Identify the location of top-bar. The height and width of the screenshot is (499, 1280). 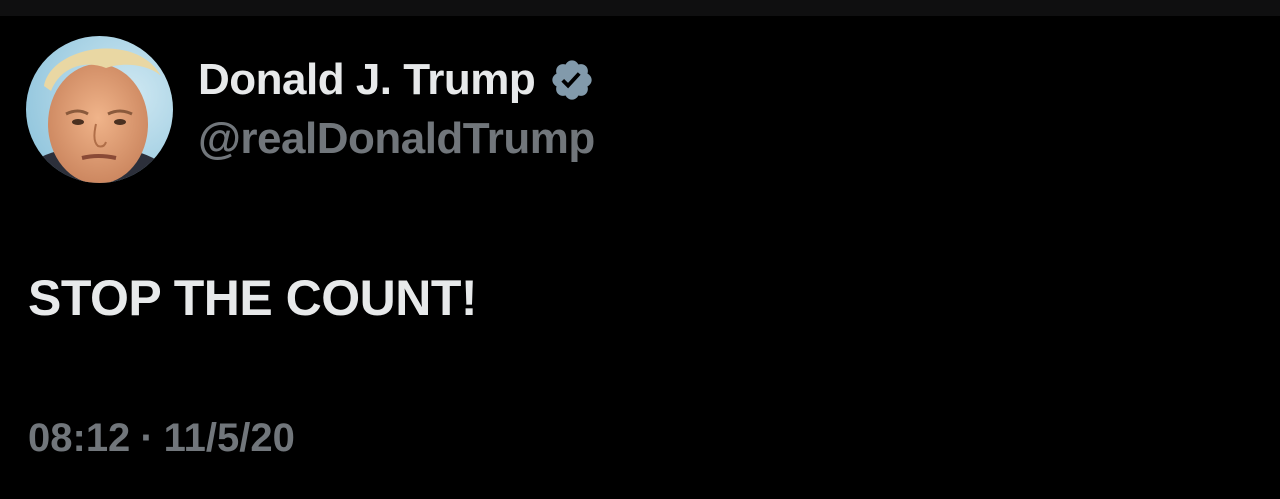
(640, 8).